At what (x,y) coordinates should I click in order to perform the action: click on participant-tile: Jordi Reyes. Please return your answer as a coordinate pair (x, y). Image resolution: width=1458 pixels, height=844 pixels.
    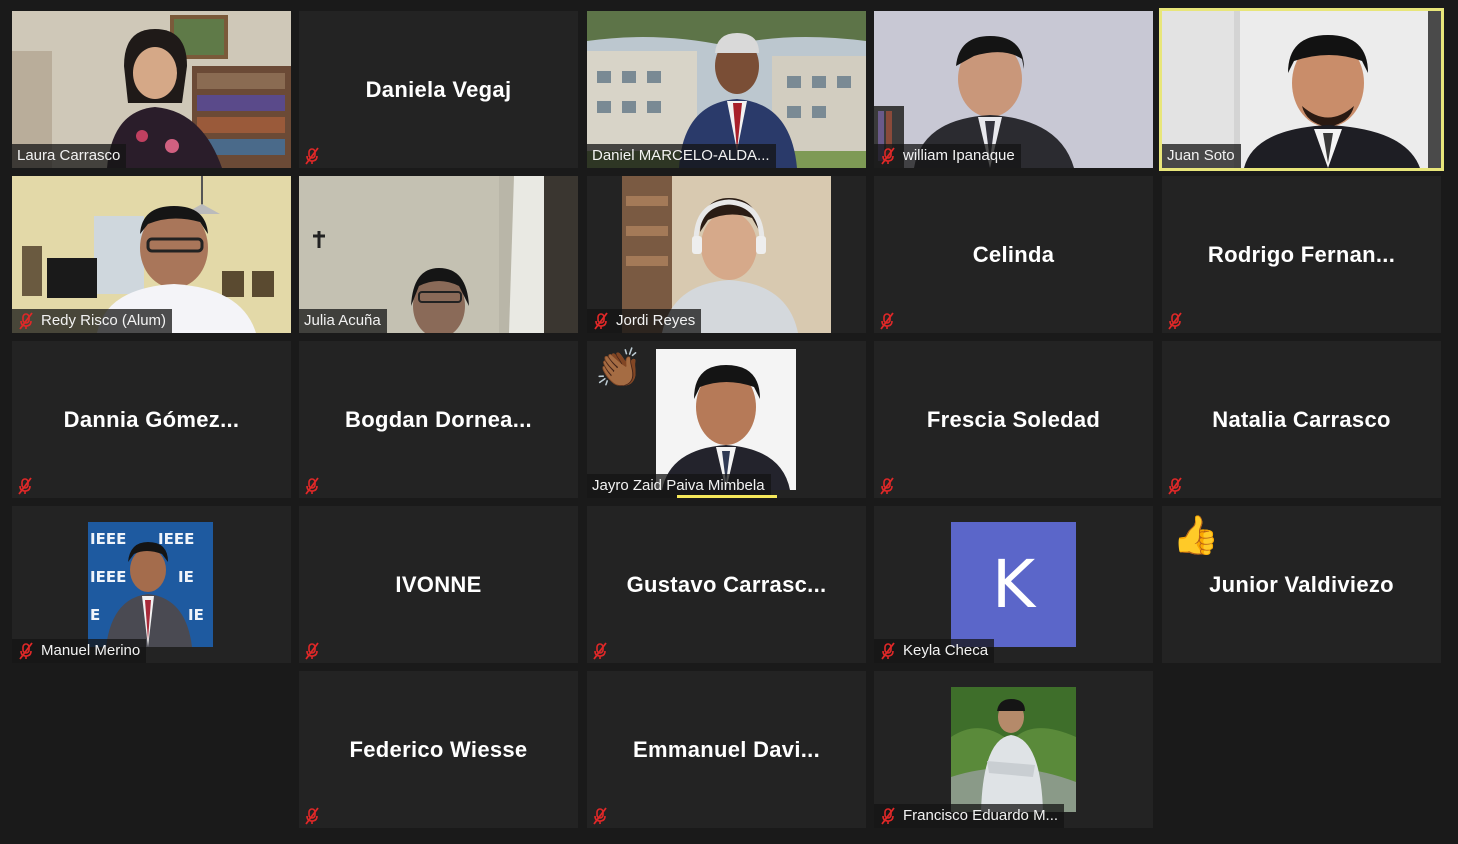
    Looking at the image, I should click on (726, 254).